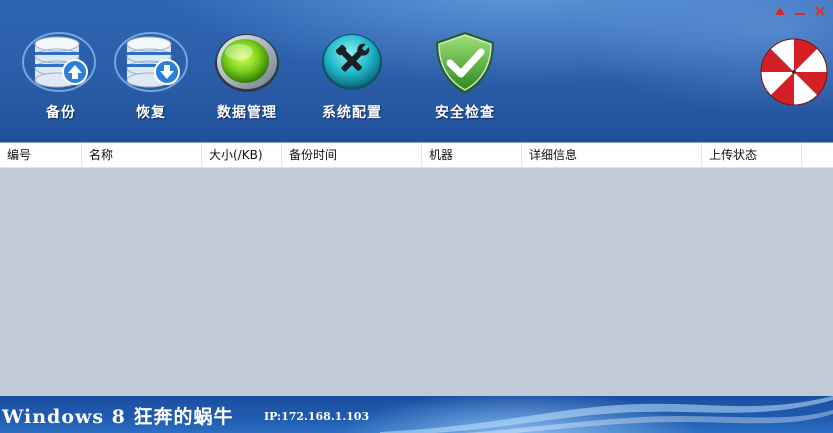 The width and height of the screenshot is (833, 433). What do you see at coordinates (59, 62) in the screenshot?
I see `database-upload-icon` at bounding box center [59, 62].